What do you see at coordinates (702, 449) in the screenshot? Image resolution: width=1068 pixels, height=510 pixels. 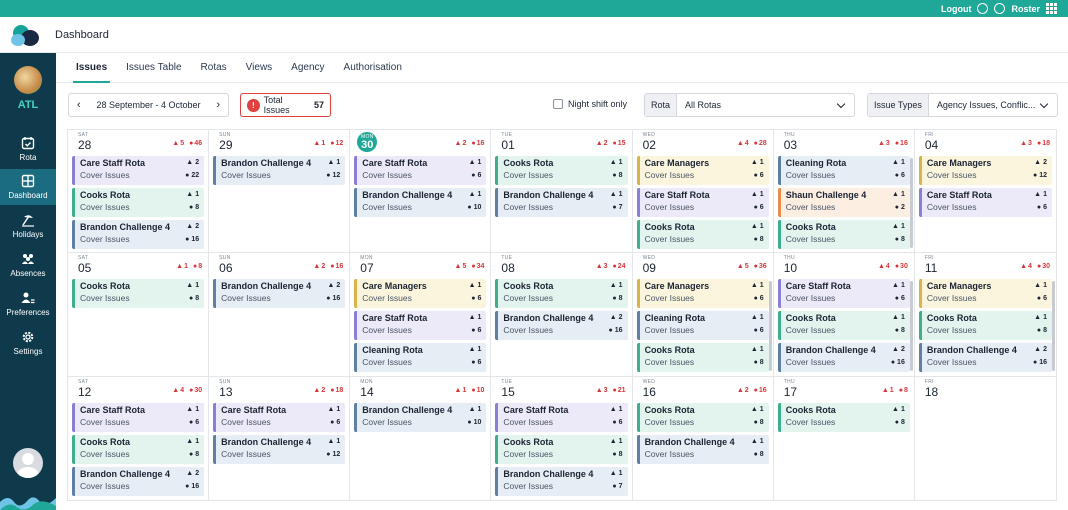 I see `rota-issue-card: Brandon Challenge 4Cover Issues 1 8` at bounding box center [702, 449].